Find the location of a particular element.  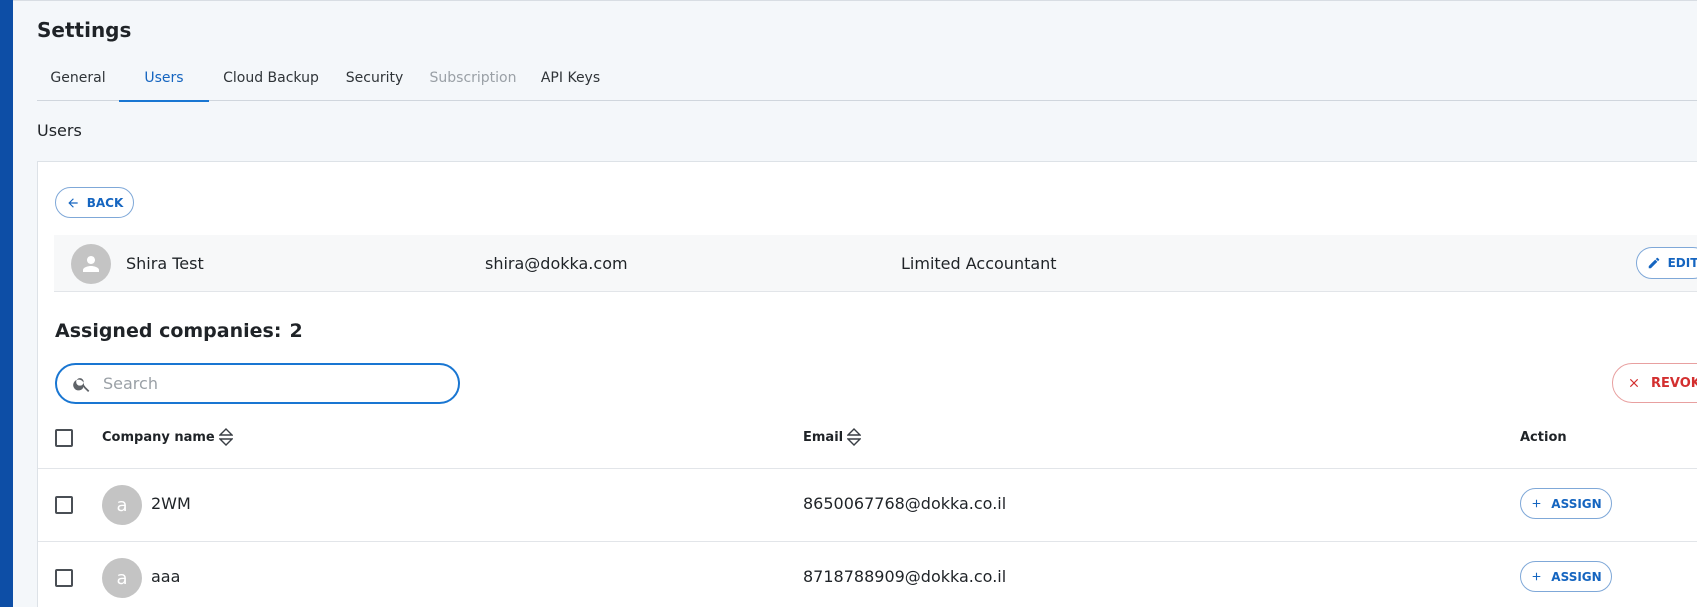

company-email: 8650067768@dokka.co.il is located at coordinates (905, 503).